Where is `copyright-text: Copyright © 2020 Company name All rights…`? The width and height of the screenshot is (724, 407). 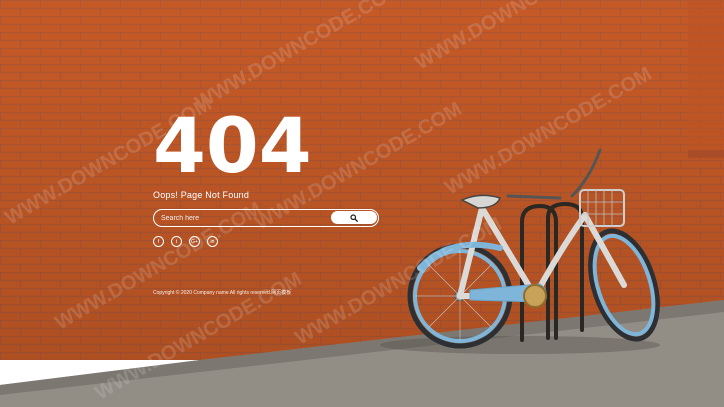
copyright-text: Copyright © 2020 Company name All rights… is located at coordinates (222, 293).